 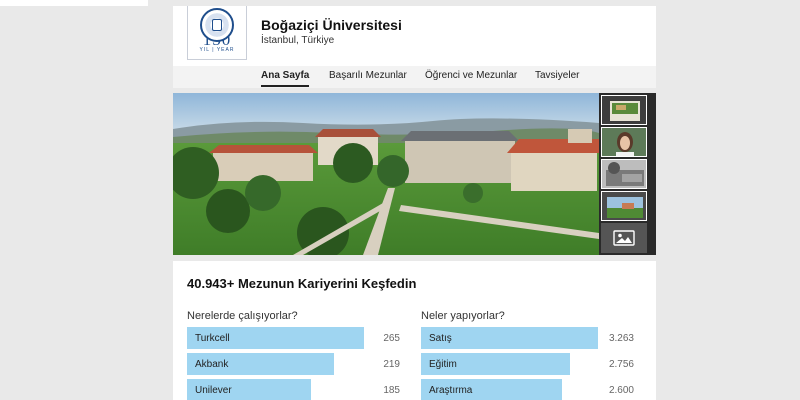 I want to click on landscape-photo-icon, so click(x=624, y=206).